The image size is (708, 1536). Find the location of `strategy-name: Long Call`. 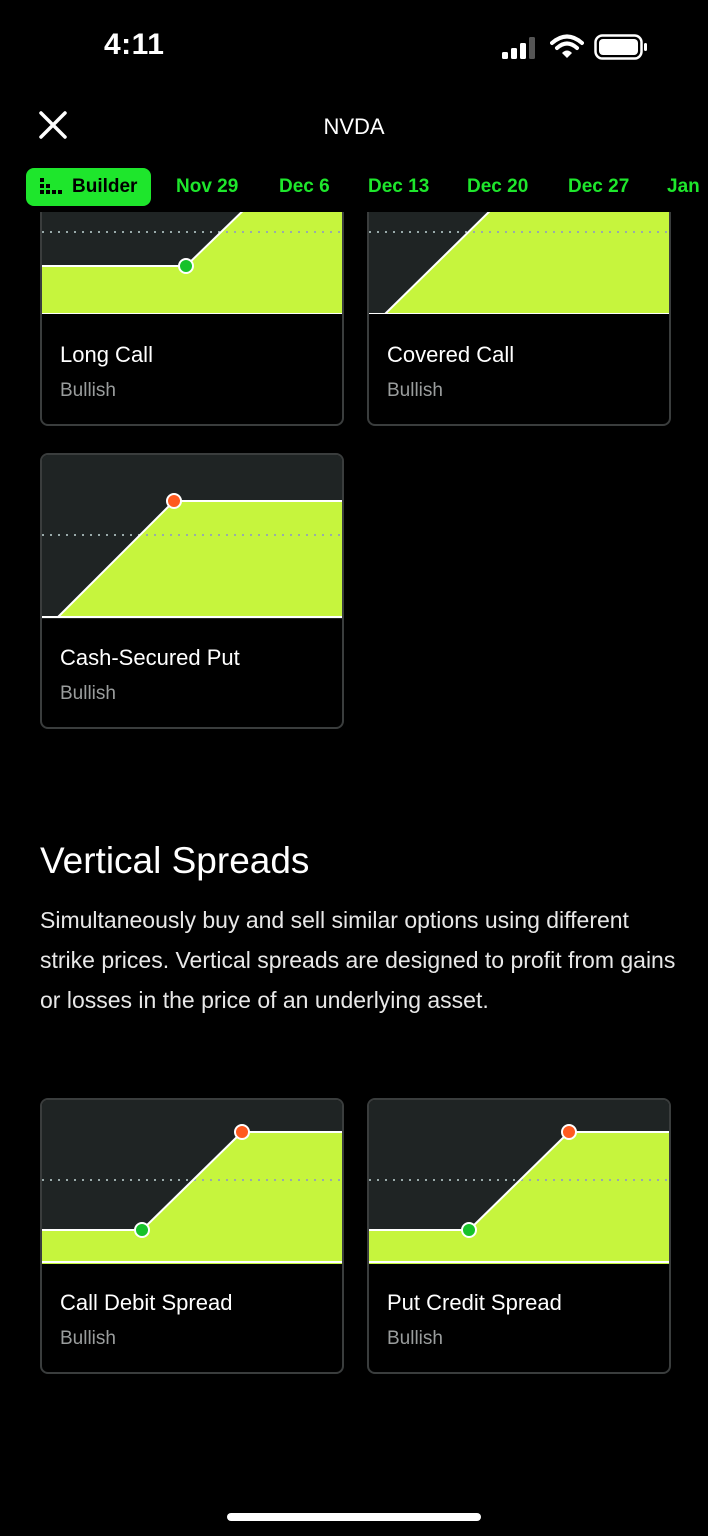

strategy-name: Long Call is located at coordinates (106, 354).